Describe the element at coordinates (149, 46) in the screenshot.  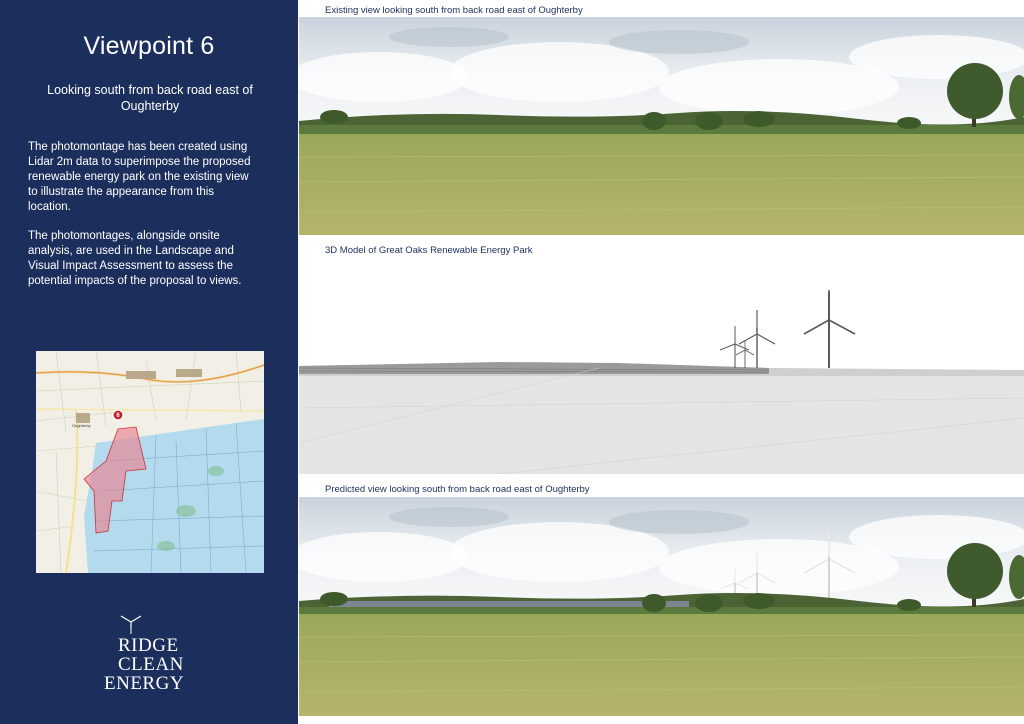
I see `page-title: Viewpoint 6` at that location.